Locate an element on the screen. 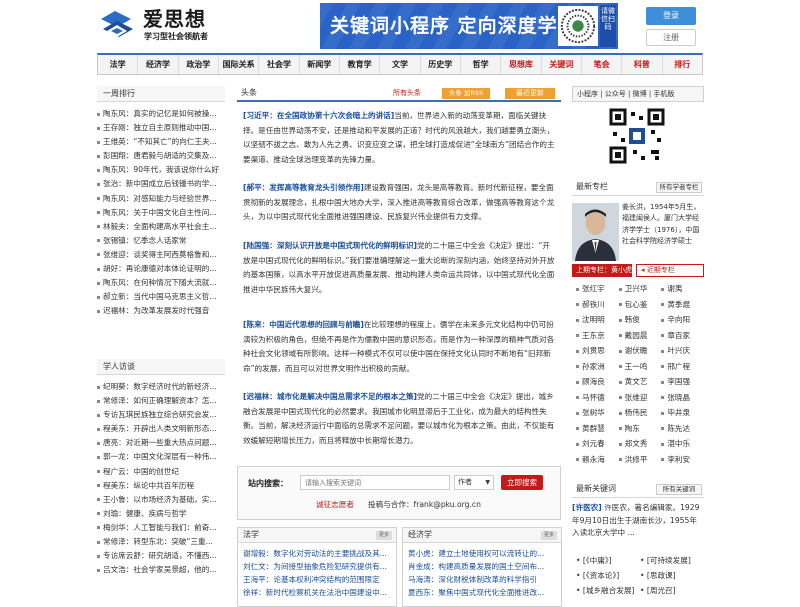 This screenshot has width=800, height=607. expert-name-link: 刘贯思 is located at coordinates (597, 351).